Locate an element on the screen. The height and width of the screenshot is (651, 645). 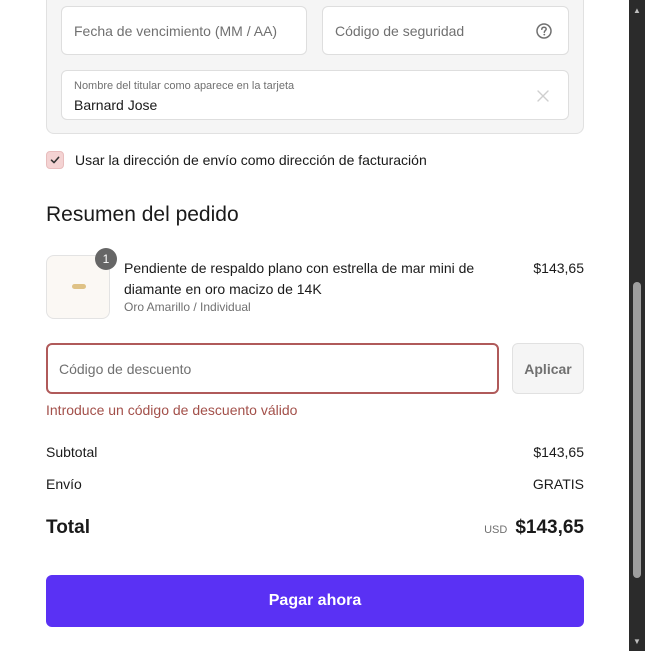
total-label: Total is located at coordinates (68, 527).